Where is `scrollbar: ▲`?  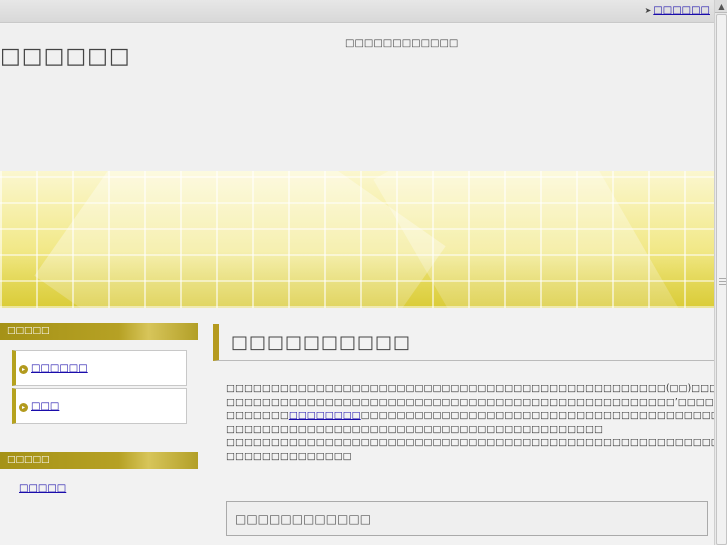 scrollbar: ▲ is located at coordinates (720, 272).